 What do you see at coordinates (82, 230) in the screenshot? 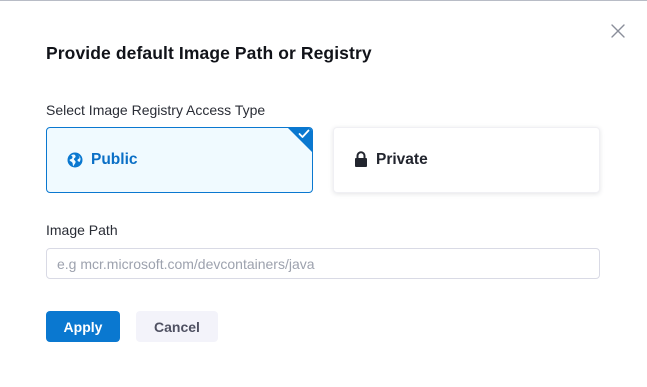
I see `image-path-label: Image Path` at bounding box center [82, 230].